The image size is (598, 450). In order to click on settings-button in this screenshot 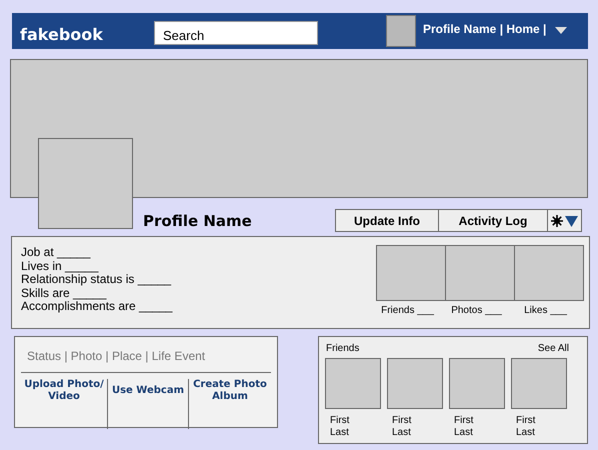, I will do `click(564, 220)`.